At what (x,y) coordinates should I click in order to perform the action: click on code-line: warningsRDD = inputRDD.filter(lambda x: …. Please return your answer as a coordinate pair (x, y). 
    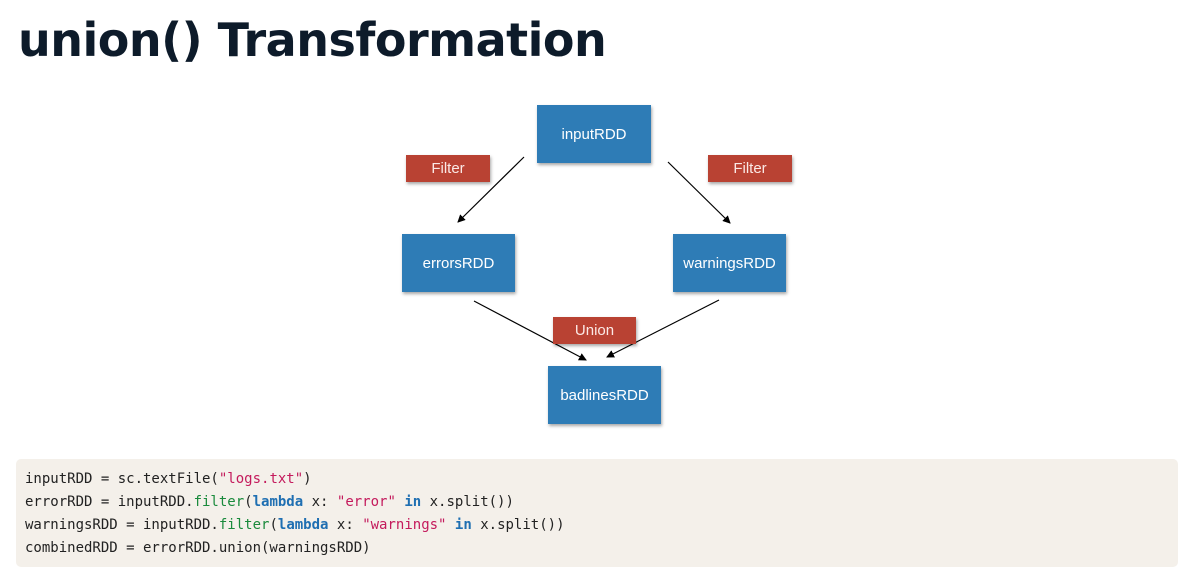
    Looking at the image, I should click on (601, 525).